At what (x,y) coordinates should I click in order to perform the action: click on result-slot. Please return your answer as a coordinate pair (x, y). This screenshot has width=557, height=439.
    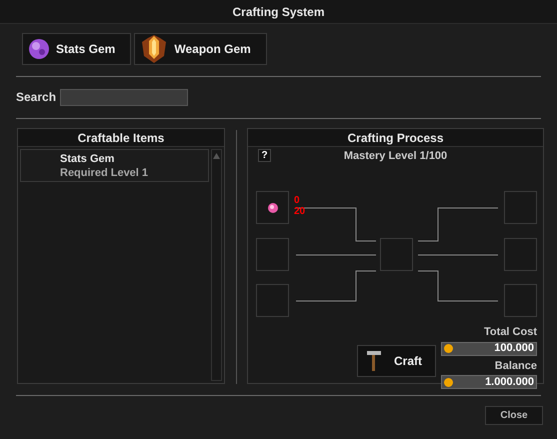
    Looking at the image, I should click on (396, 254).